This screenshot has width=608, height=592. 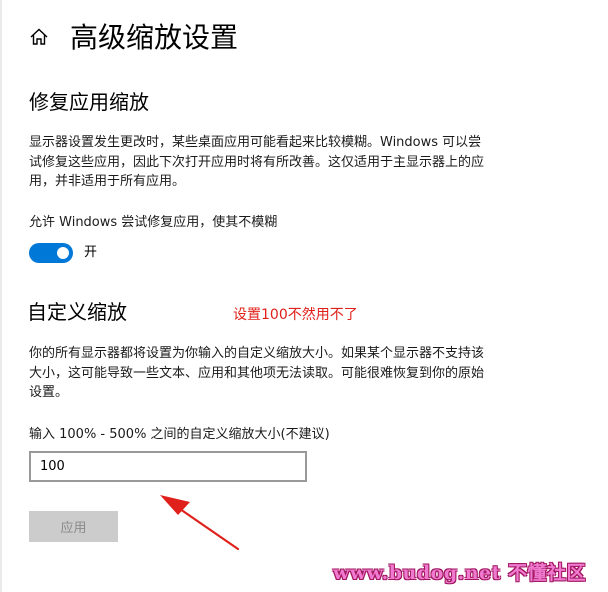 I want to click on page-title: 高级缩放设置, so click(x=154, y=37).